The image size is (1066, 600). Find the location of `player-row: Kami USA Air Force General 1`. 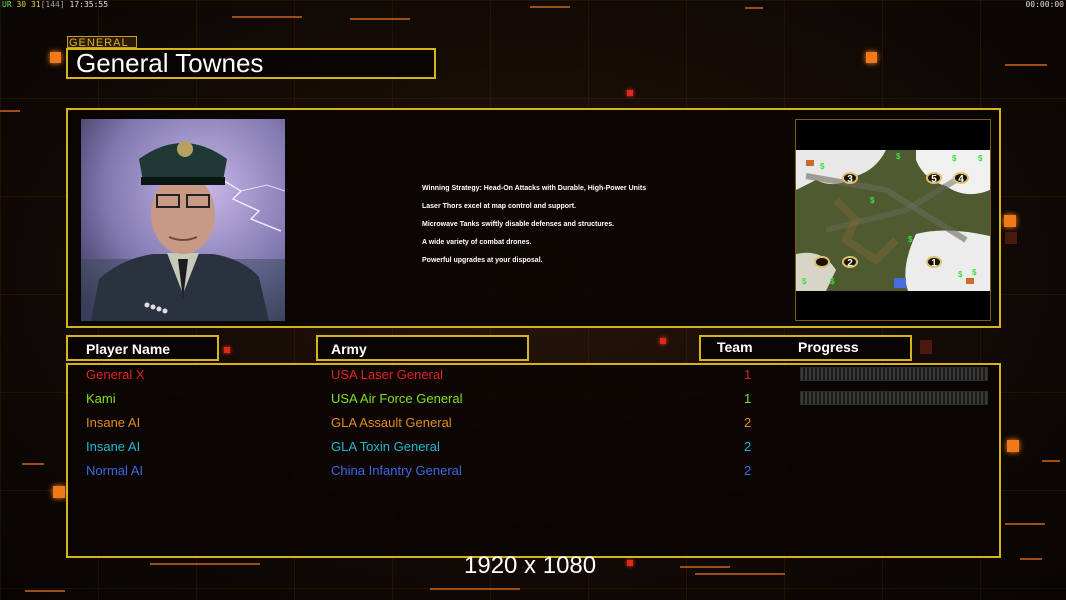

player-row: Kami USA Air Force General 1 is located at coordinates (533, 401).